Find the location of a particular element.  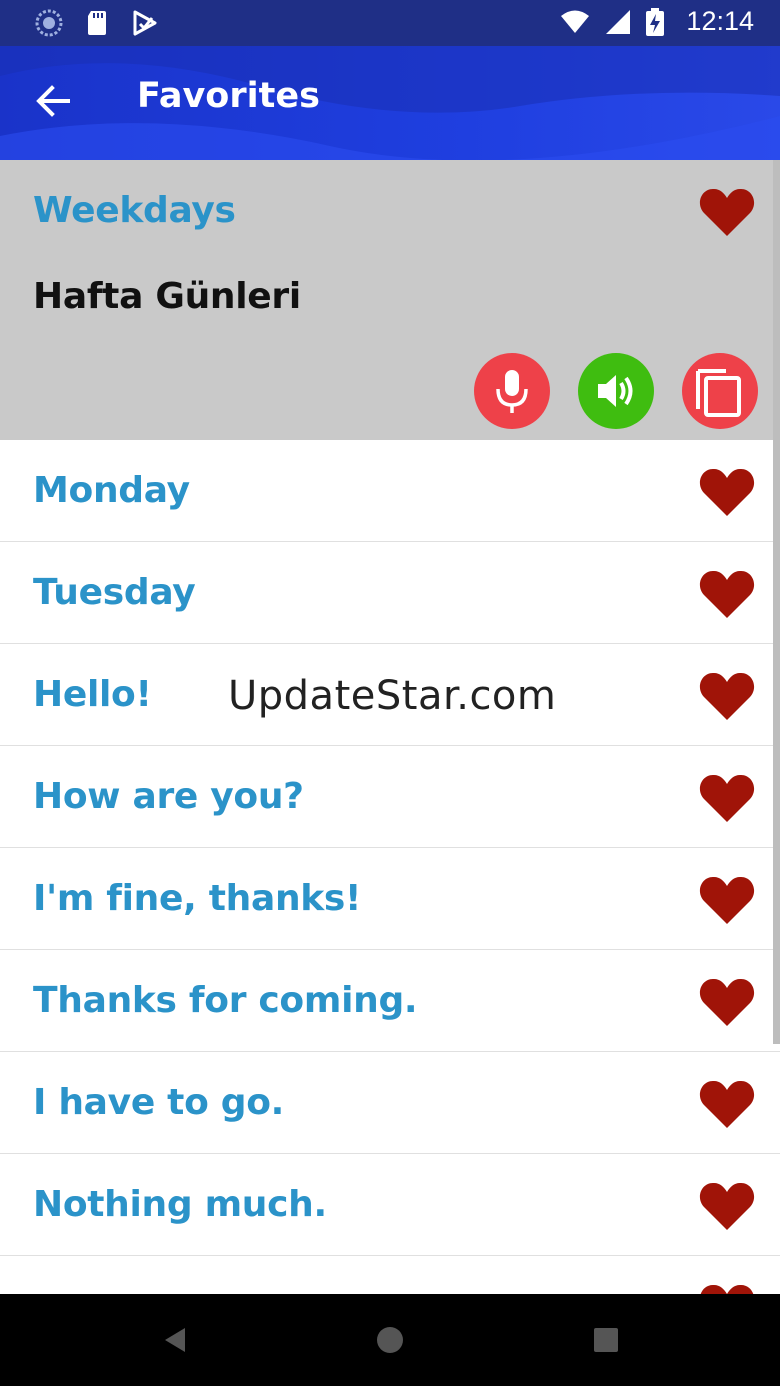

list-item: How are you? is located at coordinates (390, 797).